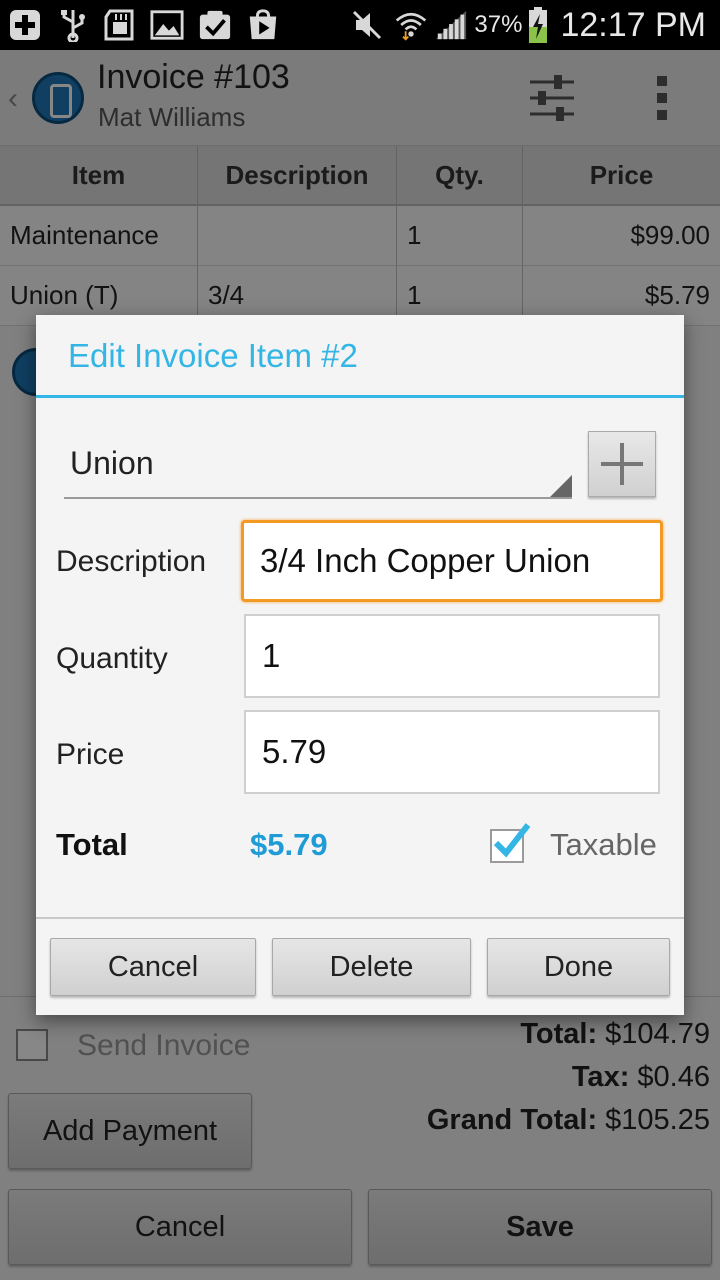  What do you see at coordinates (131, 561) in the screenshot?
I see `description-label: Description` at bounding box center [131, 561].